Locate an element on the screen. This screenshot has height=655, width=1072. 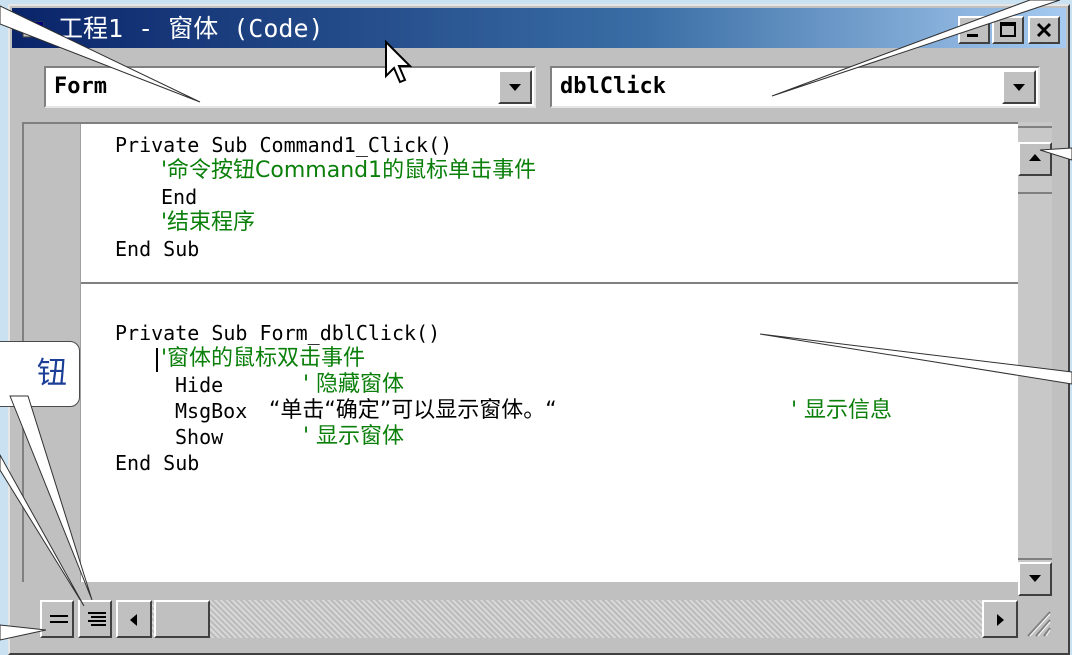
object-combo-value: Form is located at coordinates (80, 86).